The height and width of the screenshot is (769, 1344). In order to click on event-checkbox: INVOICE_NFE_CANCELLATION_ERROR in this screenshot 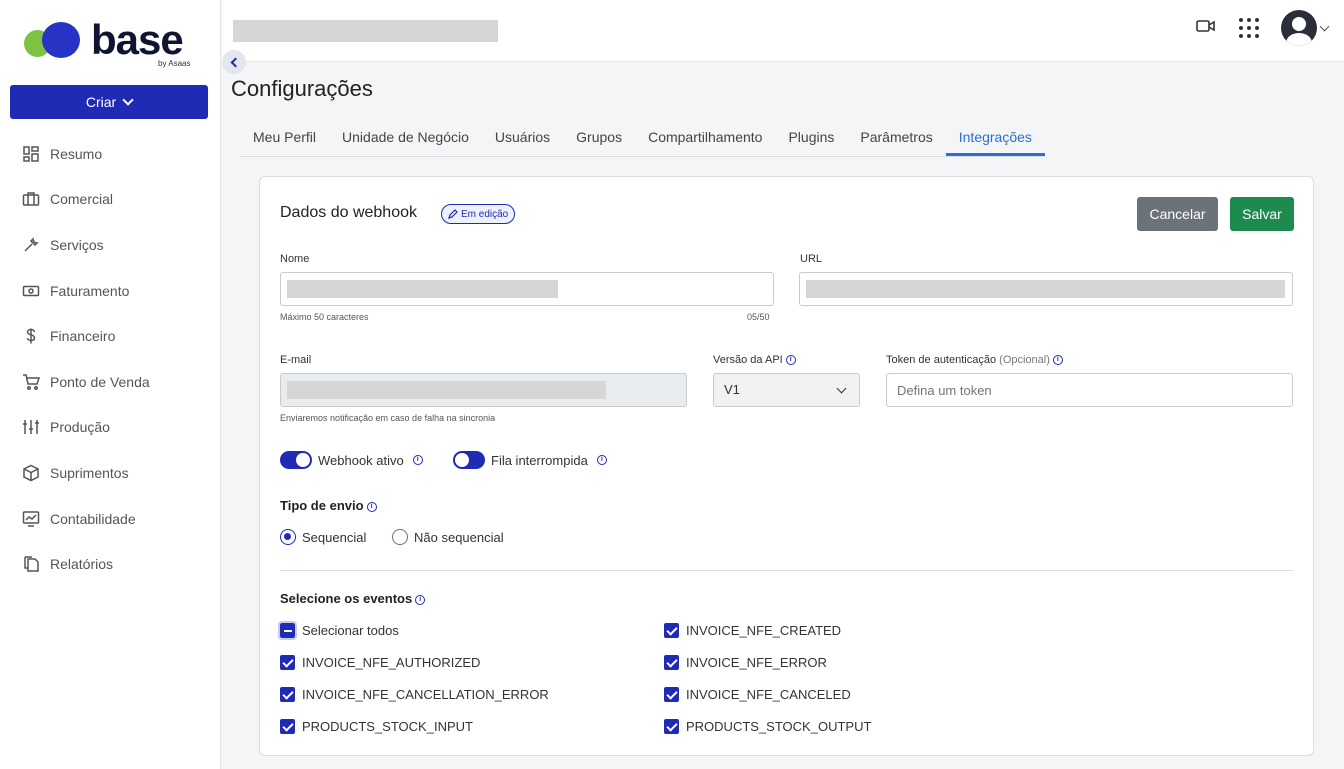, I will do `click(414, 694)`.